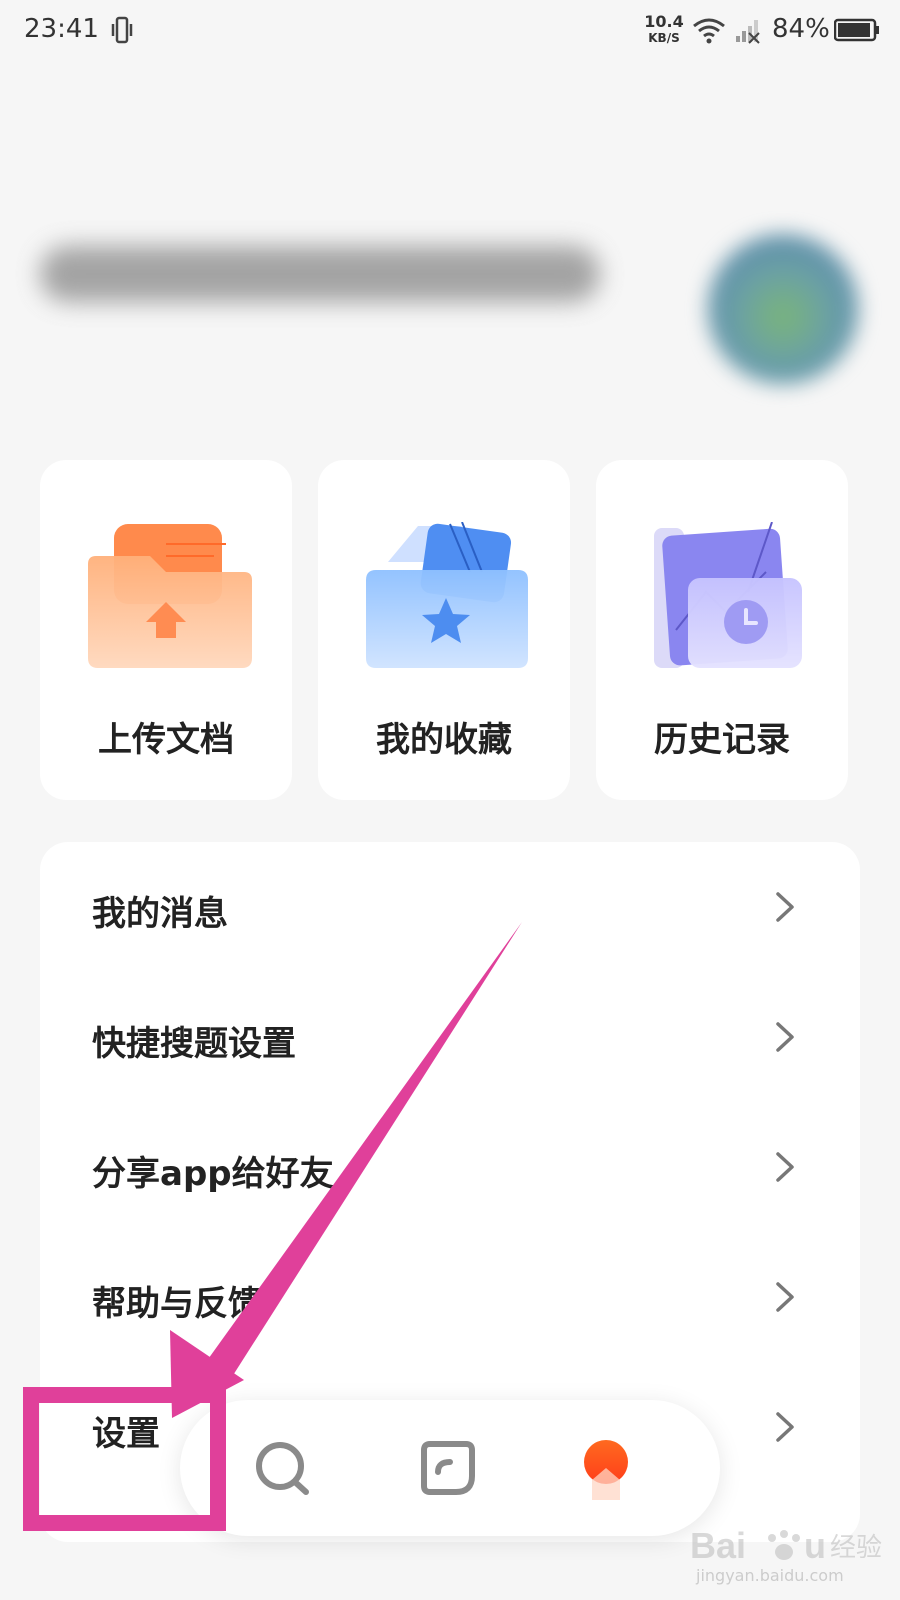  I want to click on menu-item-help-feedback: 帮助与反馈, so click(450, 1297).